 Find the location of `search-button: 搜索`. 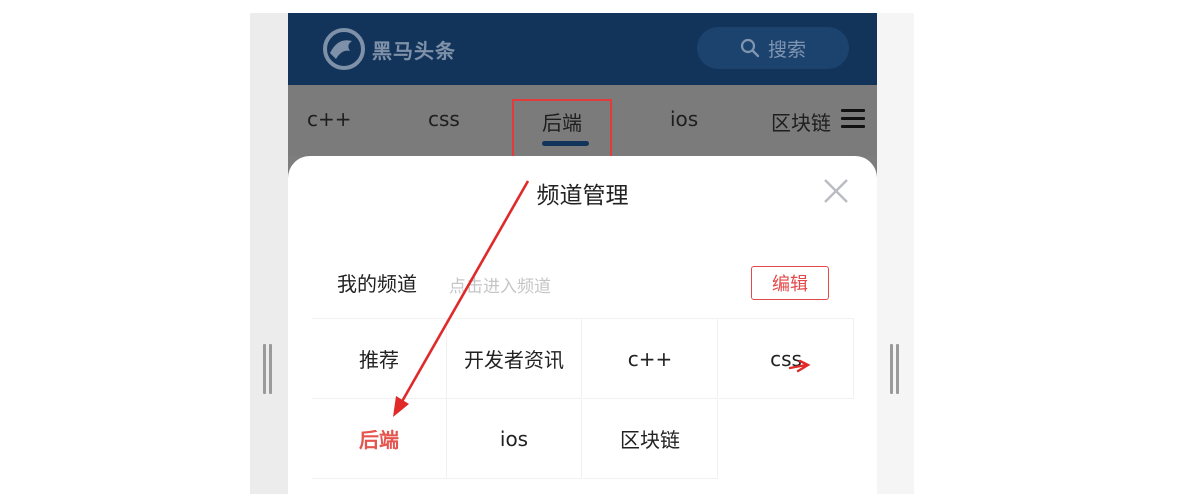

search-button: 搜索 is located at coordinates (773, 48).